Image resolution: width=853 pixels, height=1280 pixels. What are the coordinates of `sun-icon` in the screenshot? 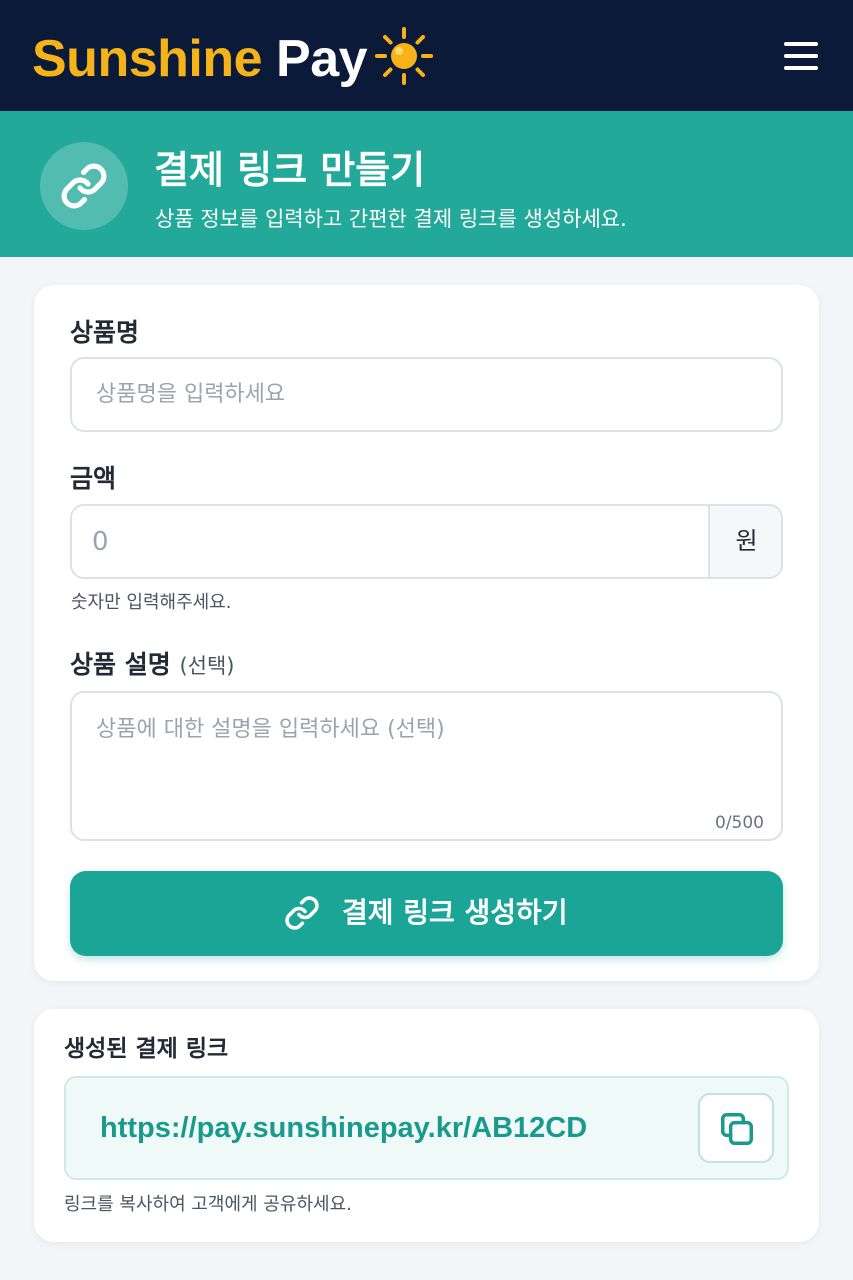 It's located at (404, 56).